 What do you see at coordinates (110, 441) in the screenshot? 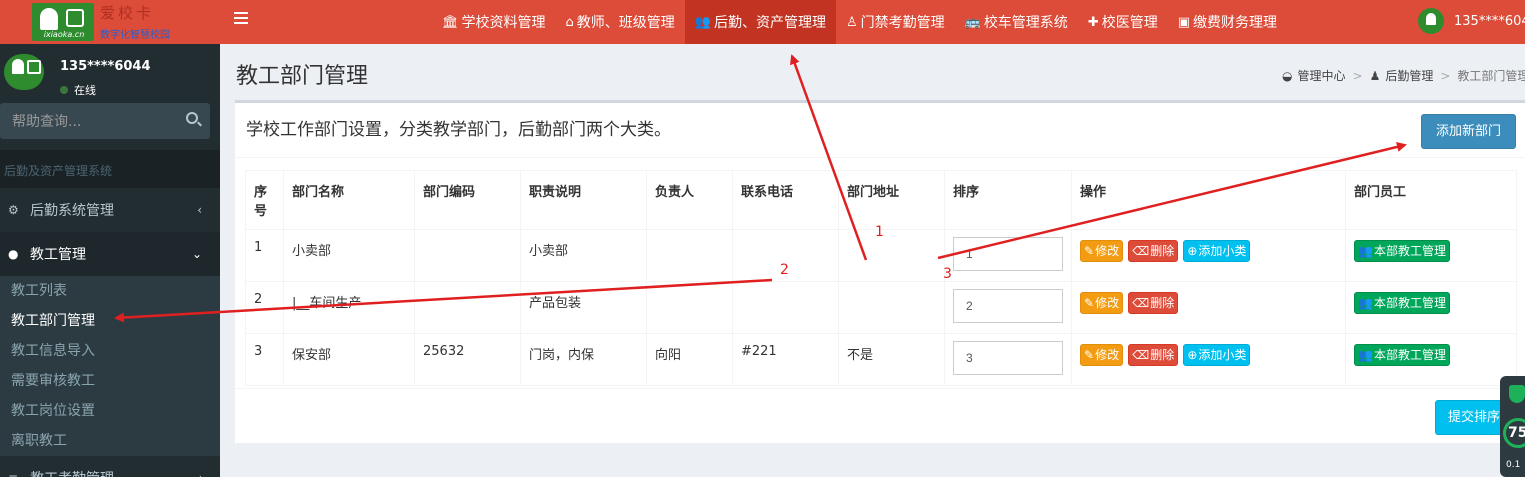
I see `submenu-staff-resigned: 离职教工` at bounding box center [110, 441].